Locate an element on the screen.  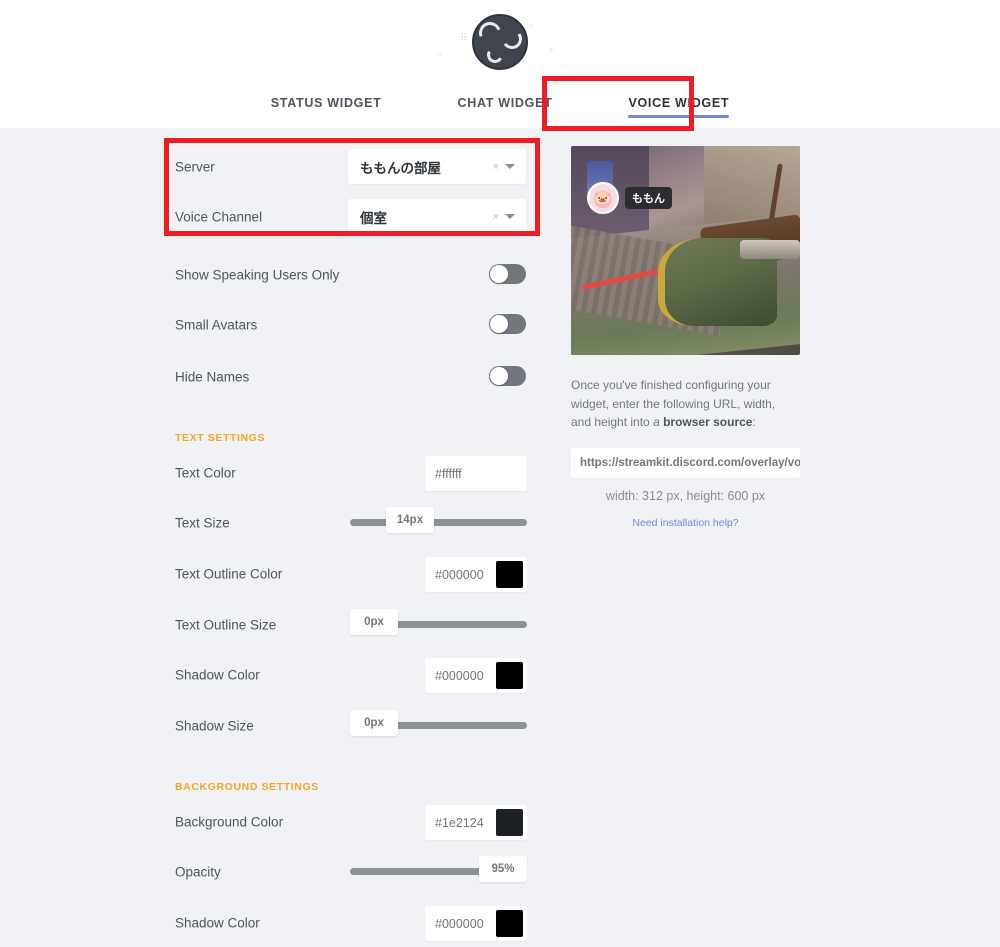
obs-logo-icon is located at coordinates (500, 42).